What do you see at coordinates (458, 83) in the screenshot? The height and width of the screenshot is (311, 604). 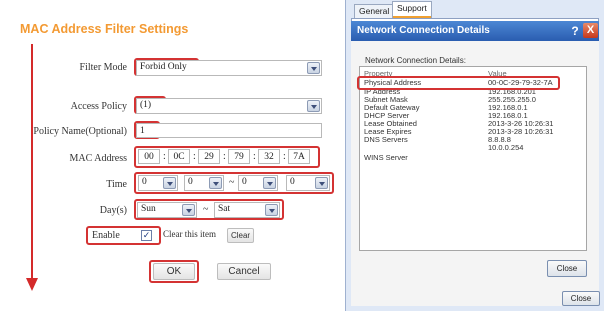 I see `physical-address-highlight` at bounding box center [458, 83].